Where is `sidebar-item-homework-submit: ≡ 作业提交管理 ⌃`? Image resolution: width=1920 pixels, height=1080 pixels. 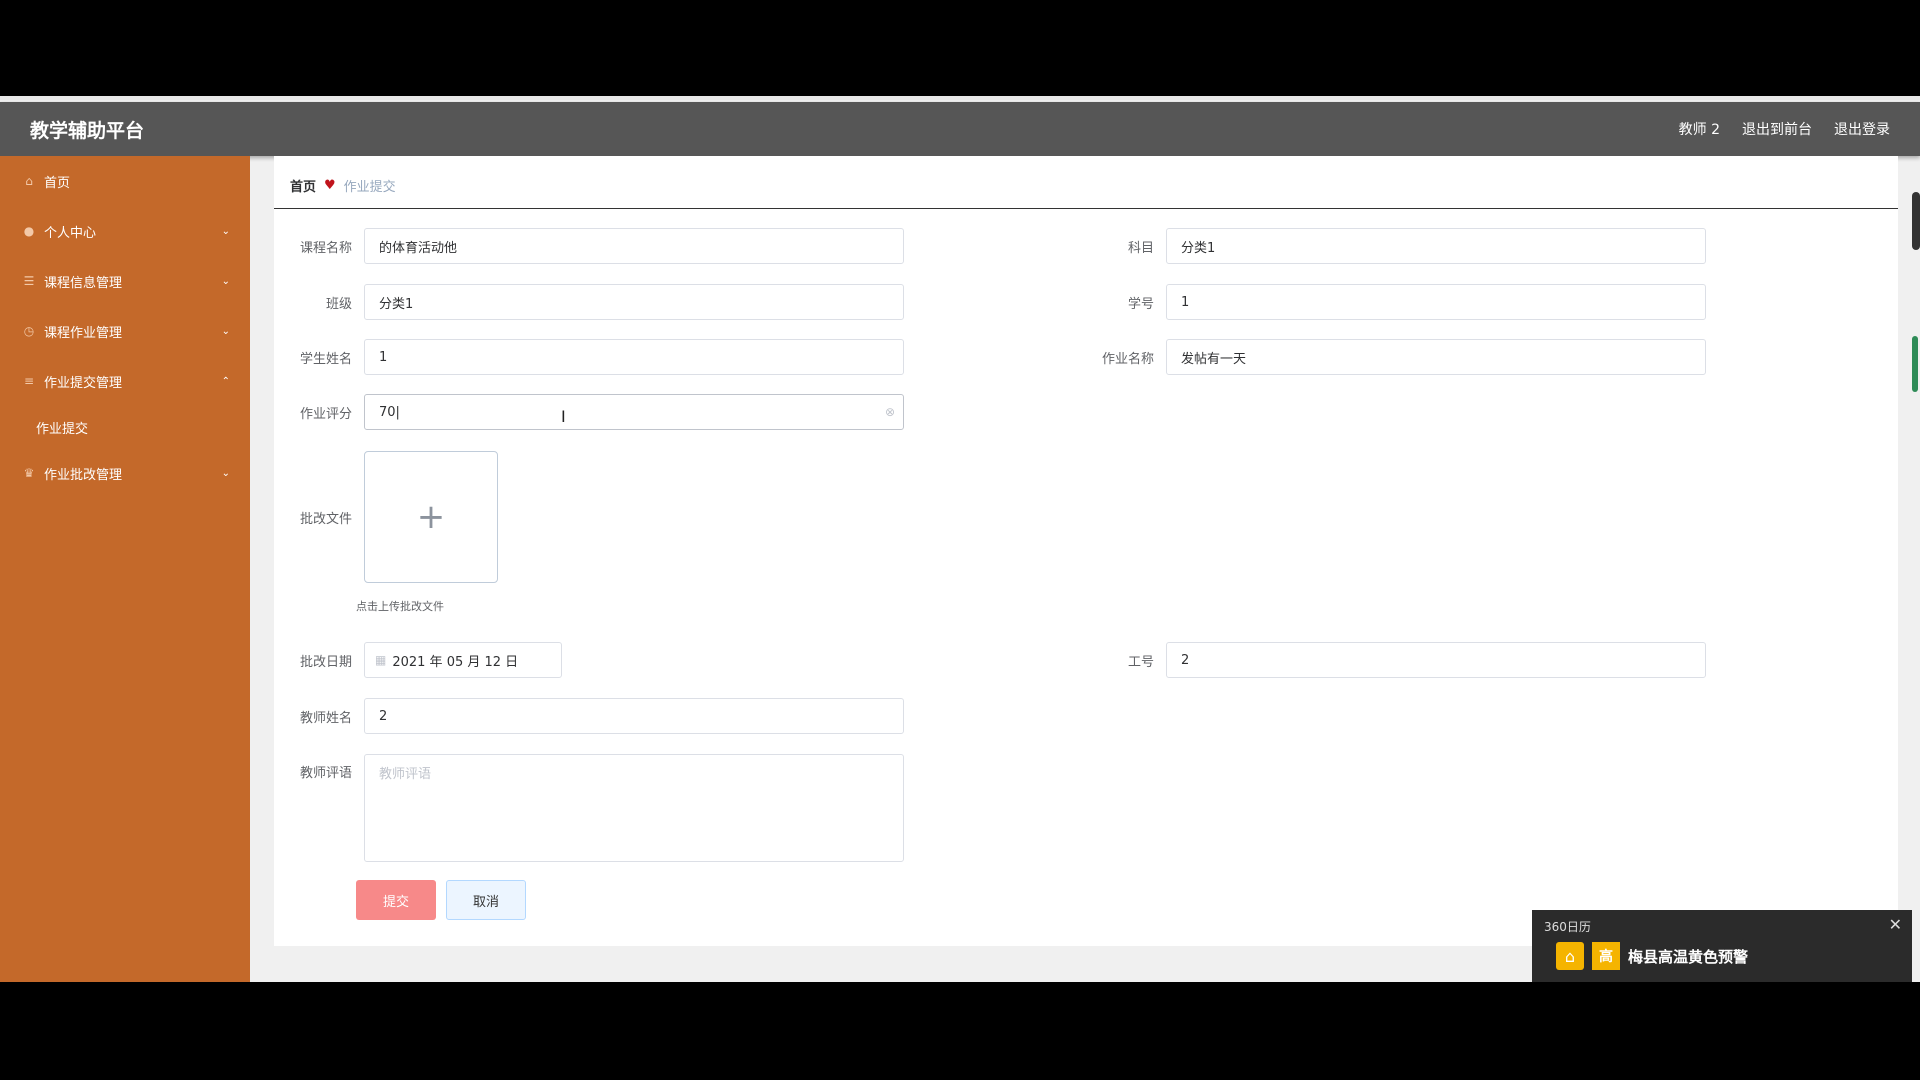
sidebar-item-homework-submit: ≡ 作业提交管理 ⌃ is located at coordinates (125, 381).